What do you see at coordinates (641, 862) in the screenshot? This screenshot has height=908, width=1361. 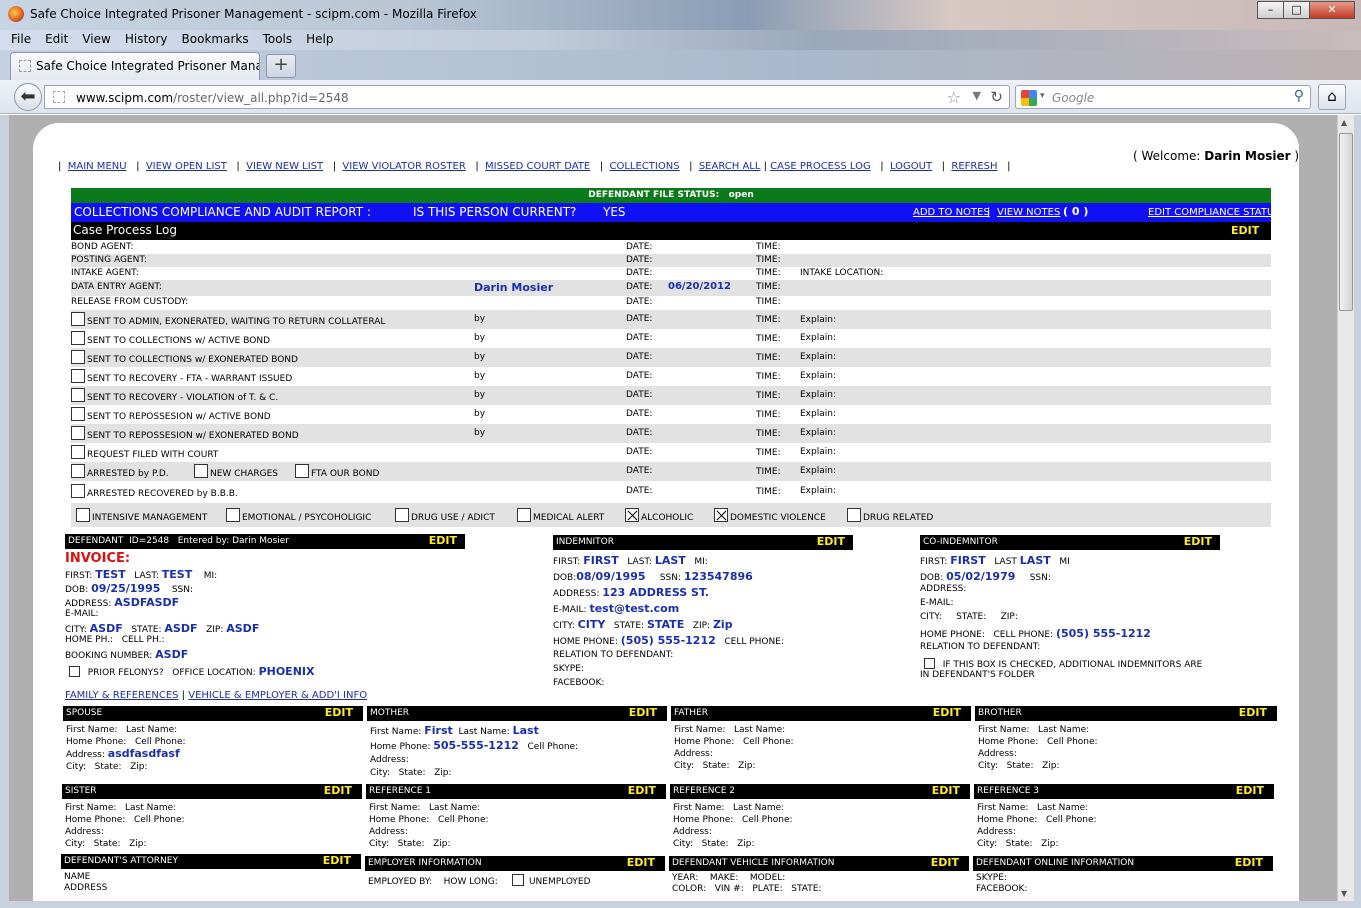 I see `employer-edit-button: EDIT` at bounding box center [641, 862].